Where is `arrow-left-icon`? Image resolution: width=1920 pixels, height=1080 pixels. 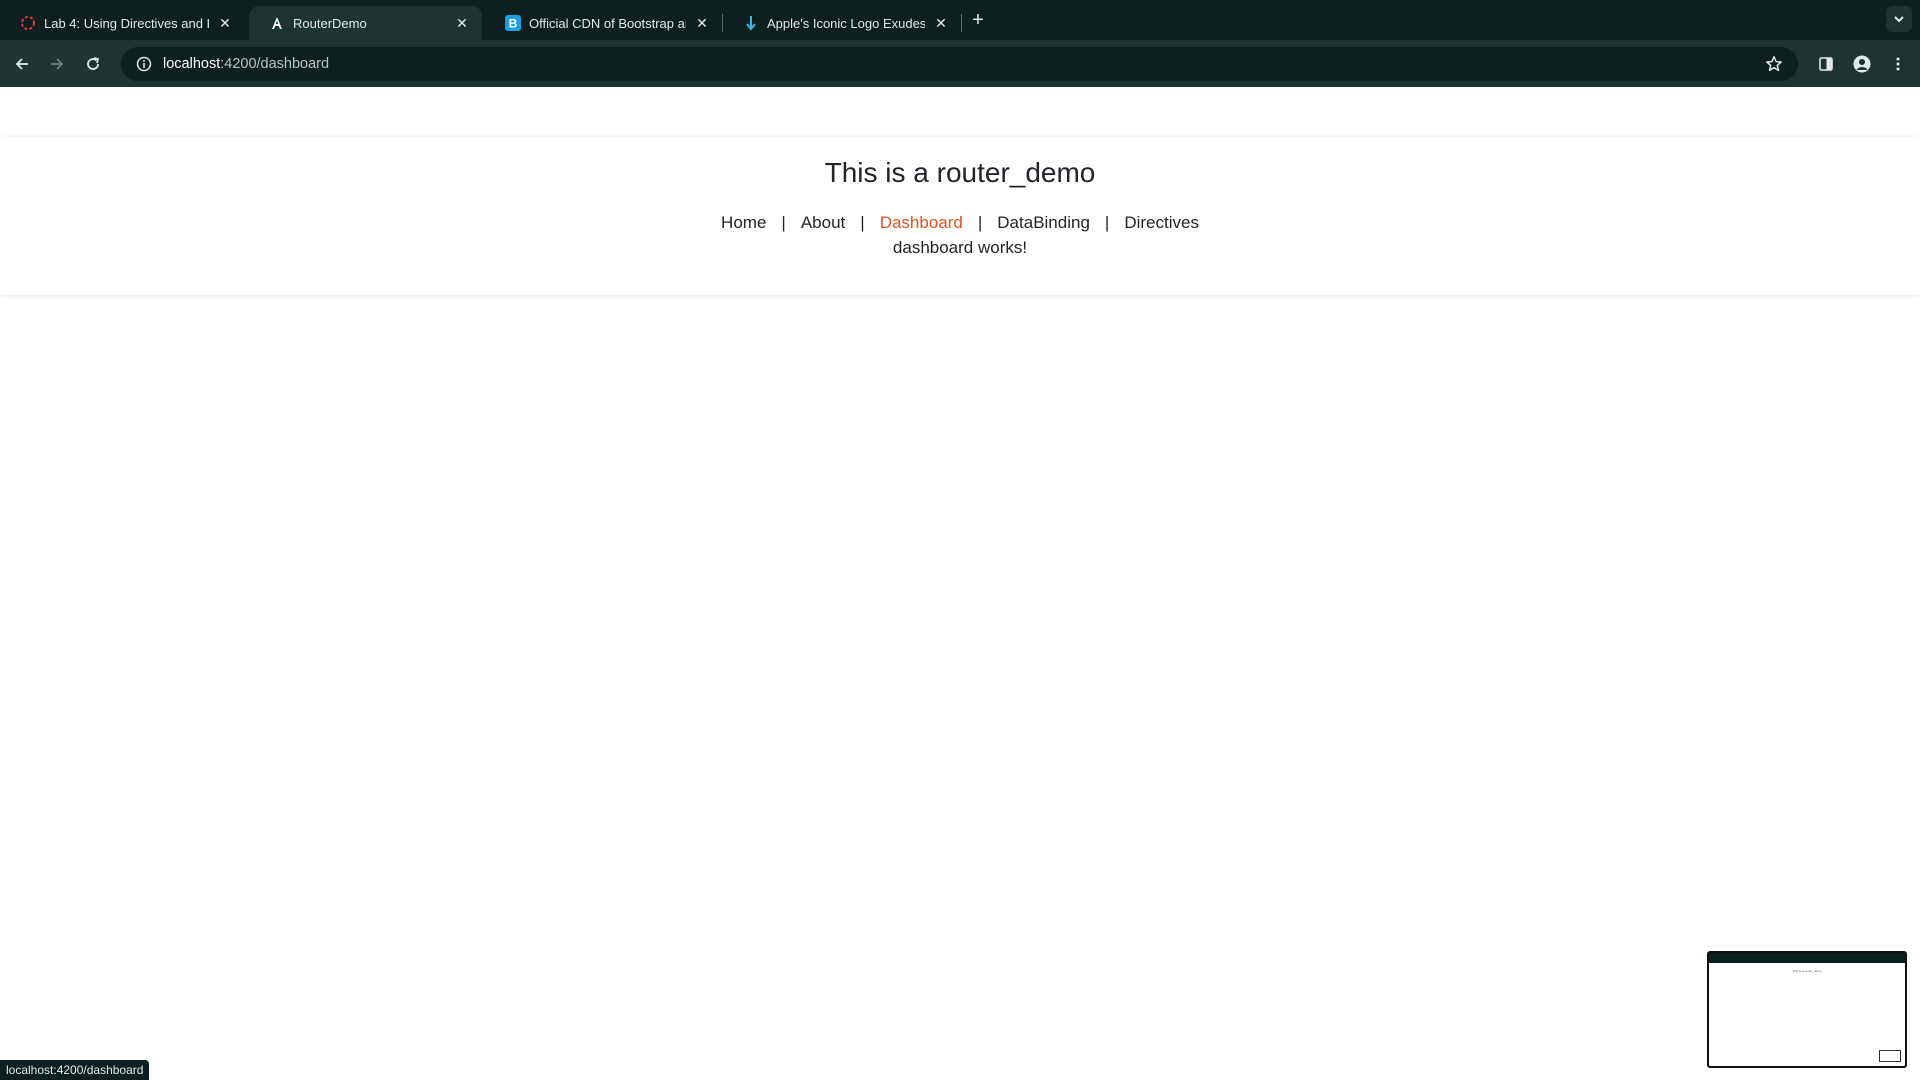
arrow-left-icon is located at coordinates (21, 64).